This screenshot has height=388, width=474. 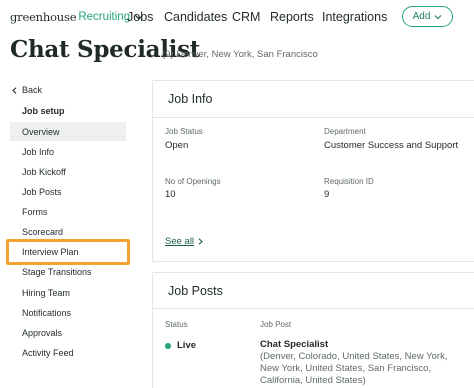 What do you see at coordinates (200, 241) in the screenshot?
I see `chevron-right-icon` at bounding box center [200, 241].